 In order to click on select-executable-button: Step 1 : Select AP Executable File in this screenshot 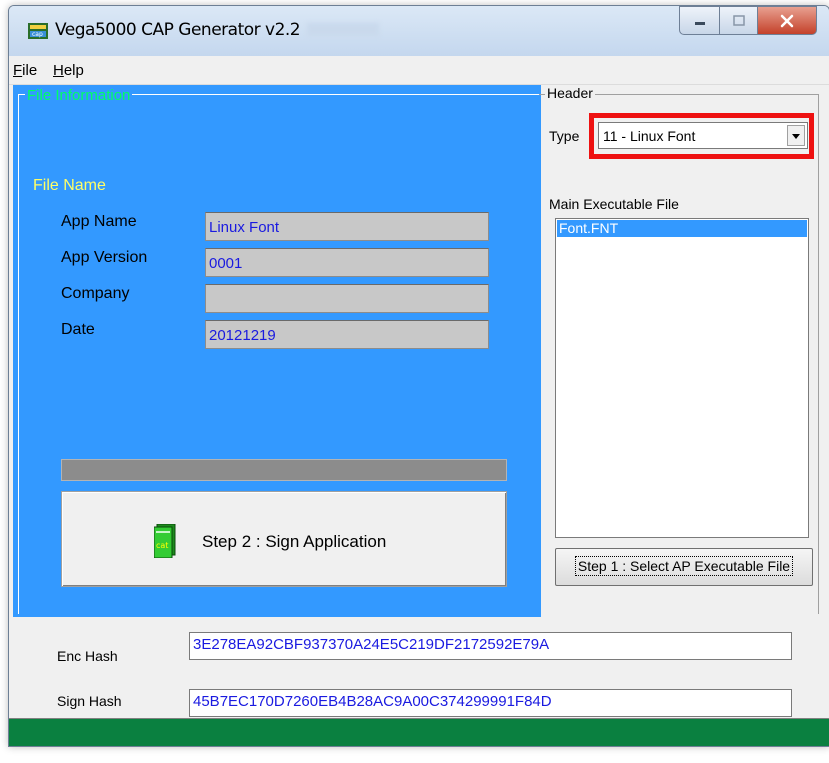, I will do `click(684, 567)`.